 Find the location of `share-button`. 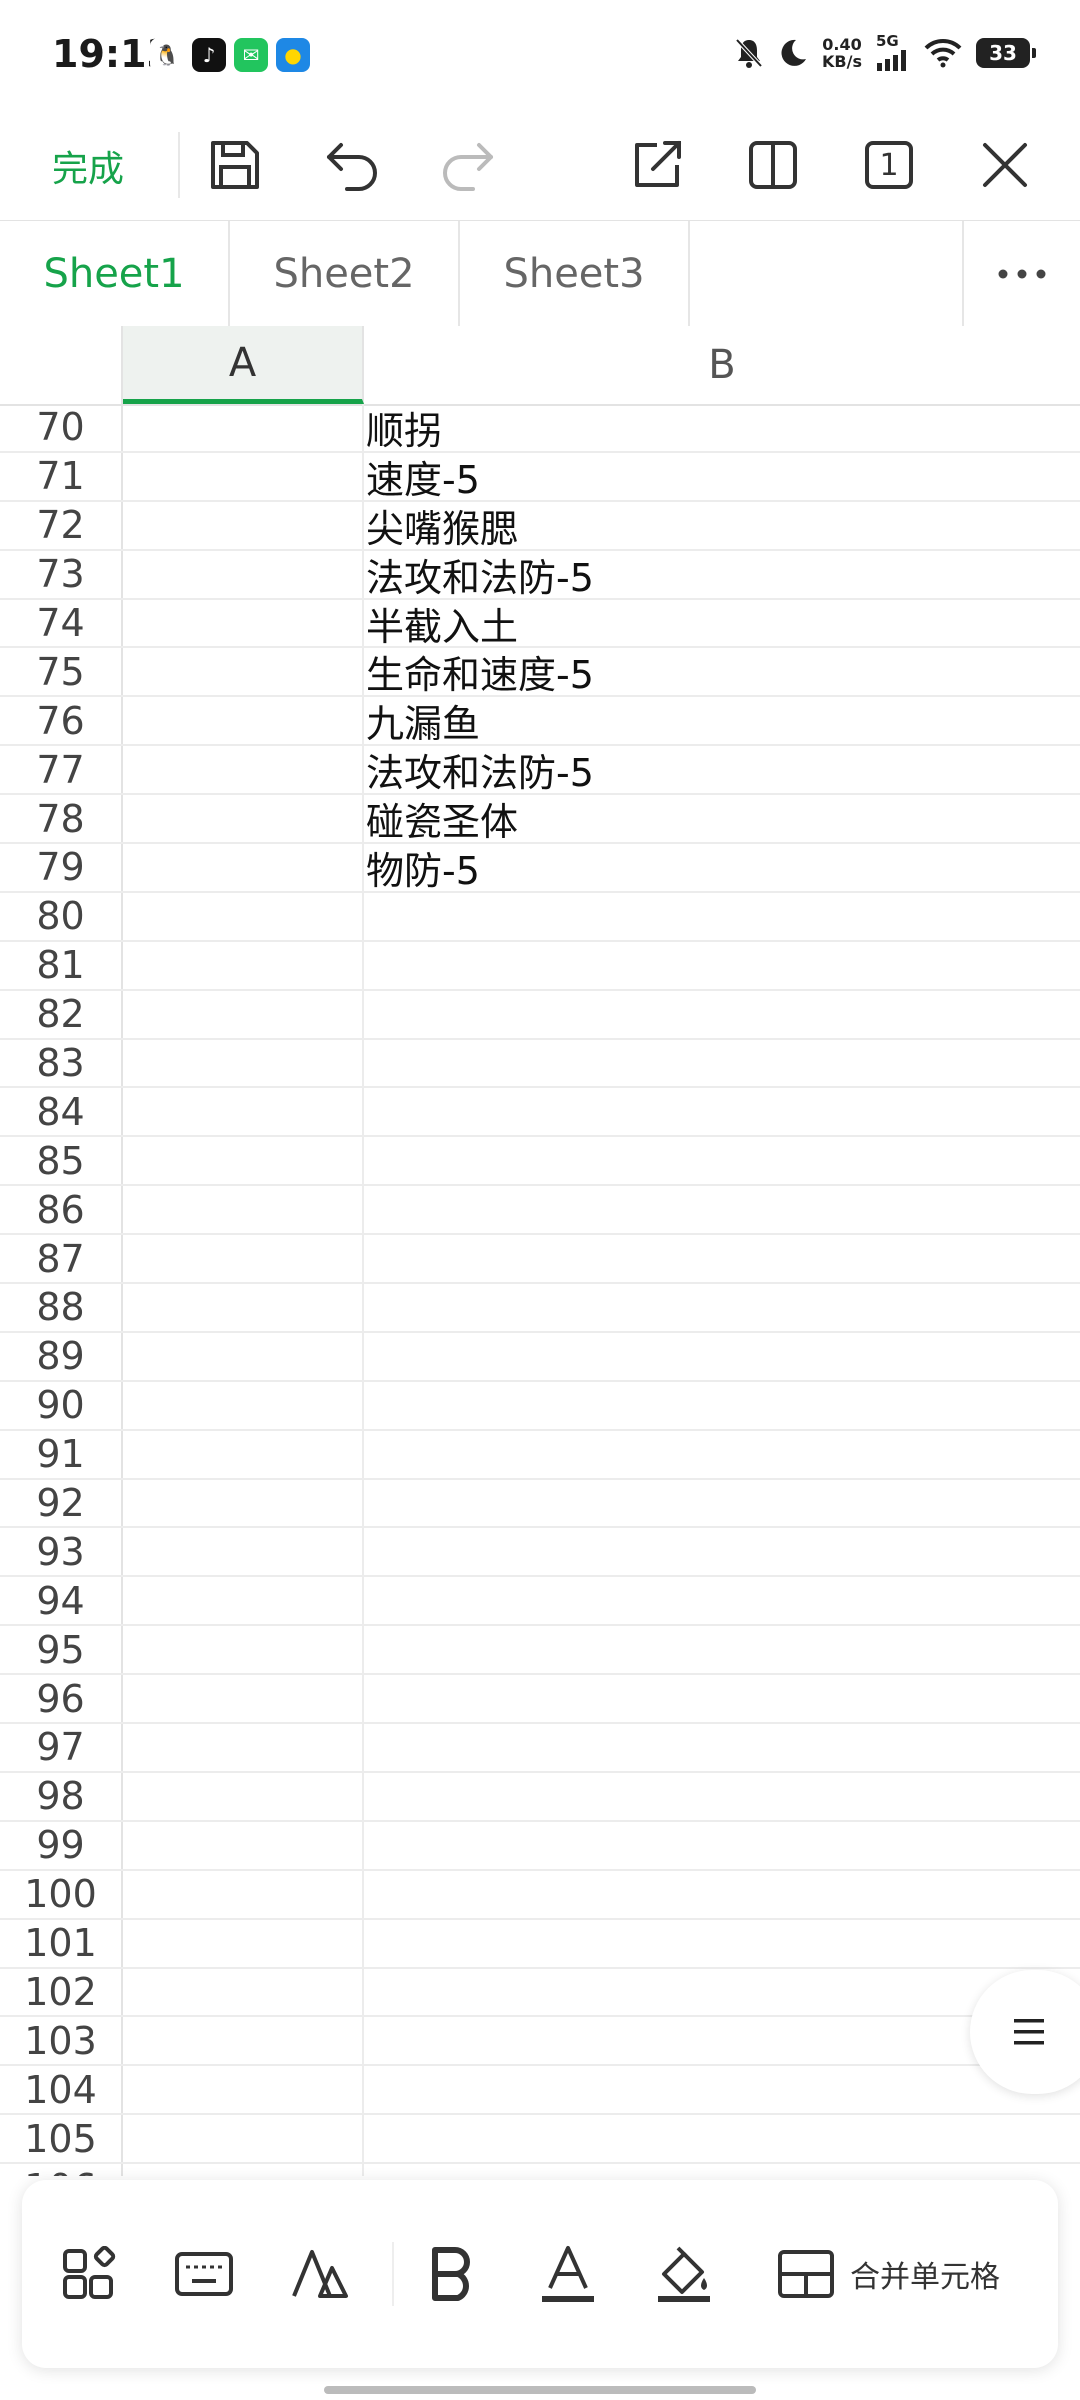

share-button is located at coordinates (657, 165).